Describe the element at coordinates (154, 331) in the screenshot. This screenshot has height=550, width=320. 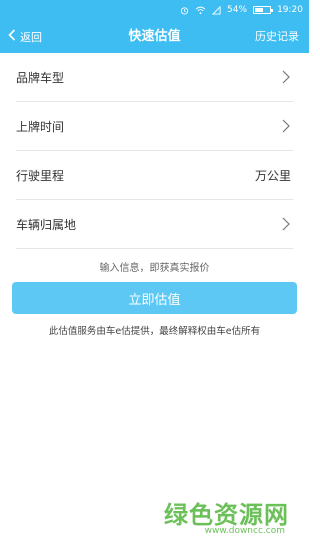
I see `disclaimer-text: 此估值服务由车e估提供，最终解释权由车e估所有` at that location.